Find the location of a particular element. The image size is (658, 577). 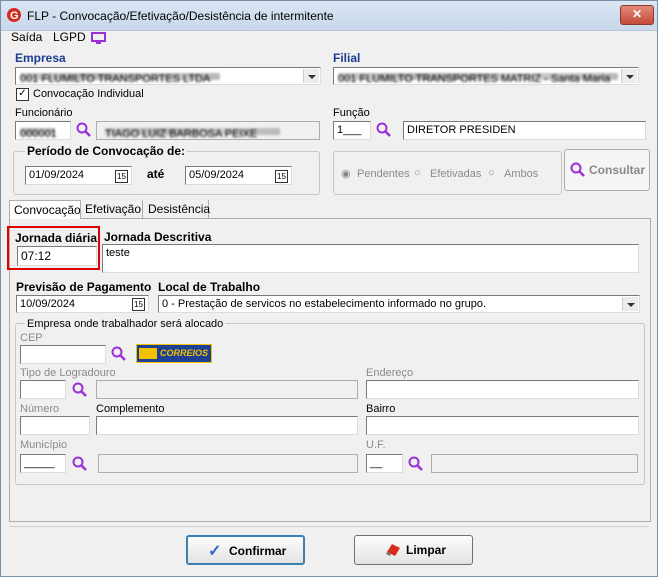

convocacao-individual-label: Convocação Individual is located at coordinates (88, 94).